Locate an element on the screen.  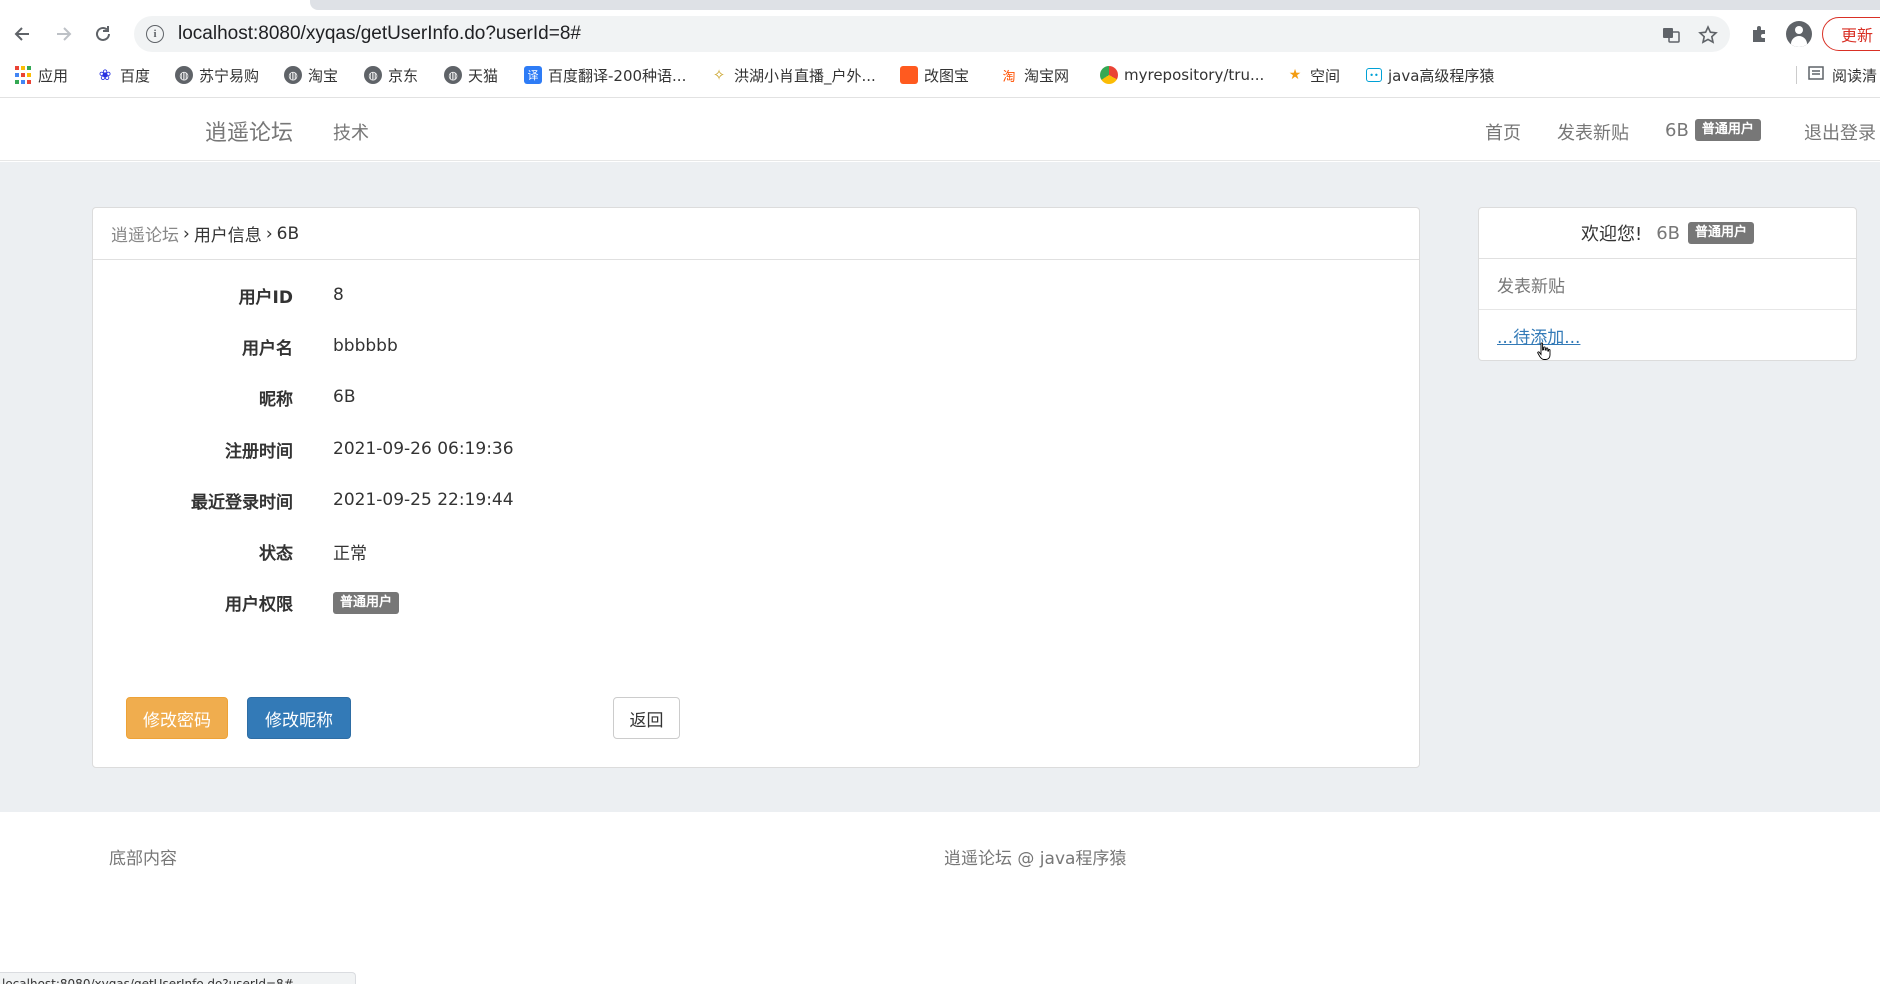
chrome-icon is located at coordinates (1109, 75).